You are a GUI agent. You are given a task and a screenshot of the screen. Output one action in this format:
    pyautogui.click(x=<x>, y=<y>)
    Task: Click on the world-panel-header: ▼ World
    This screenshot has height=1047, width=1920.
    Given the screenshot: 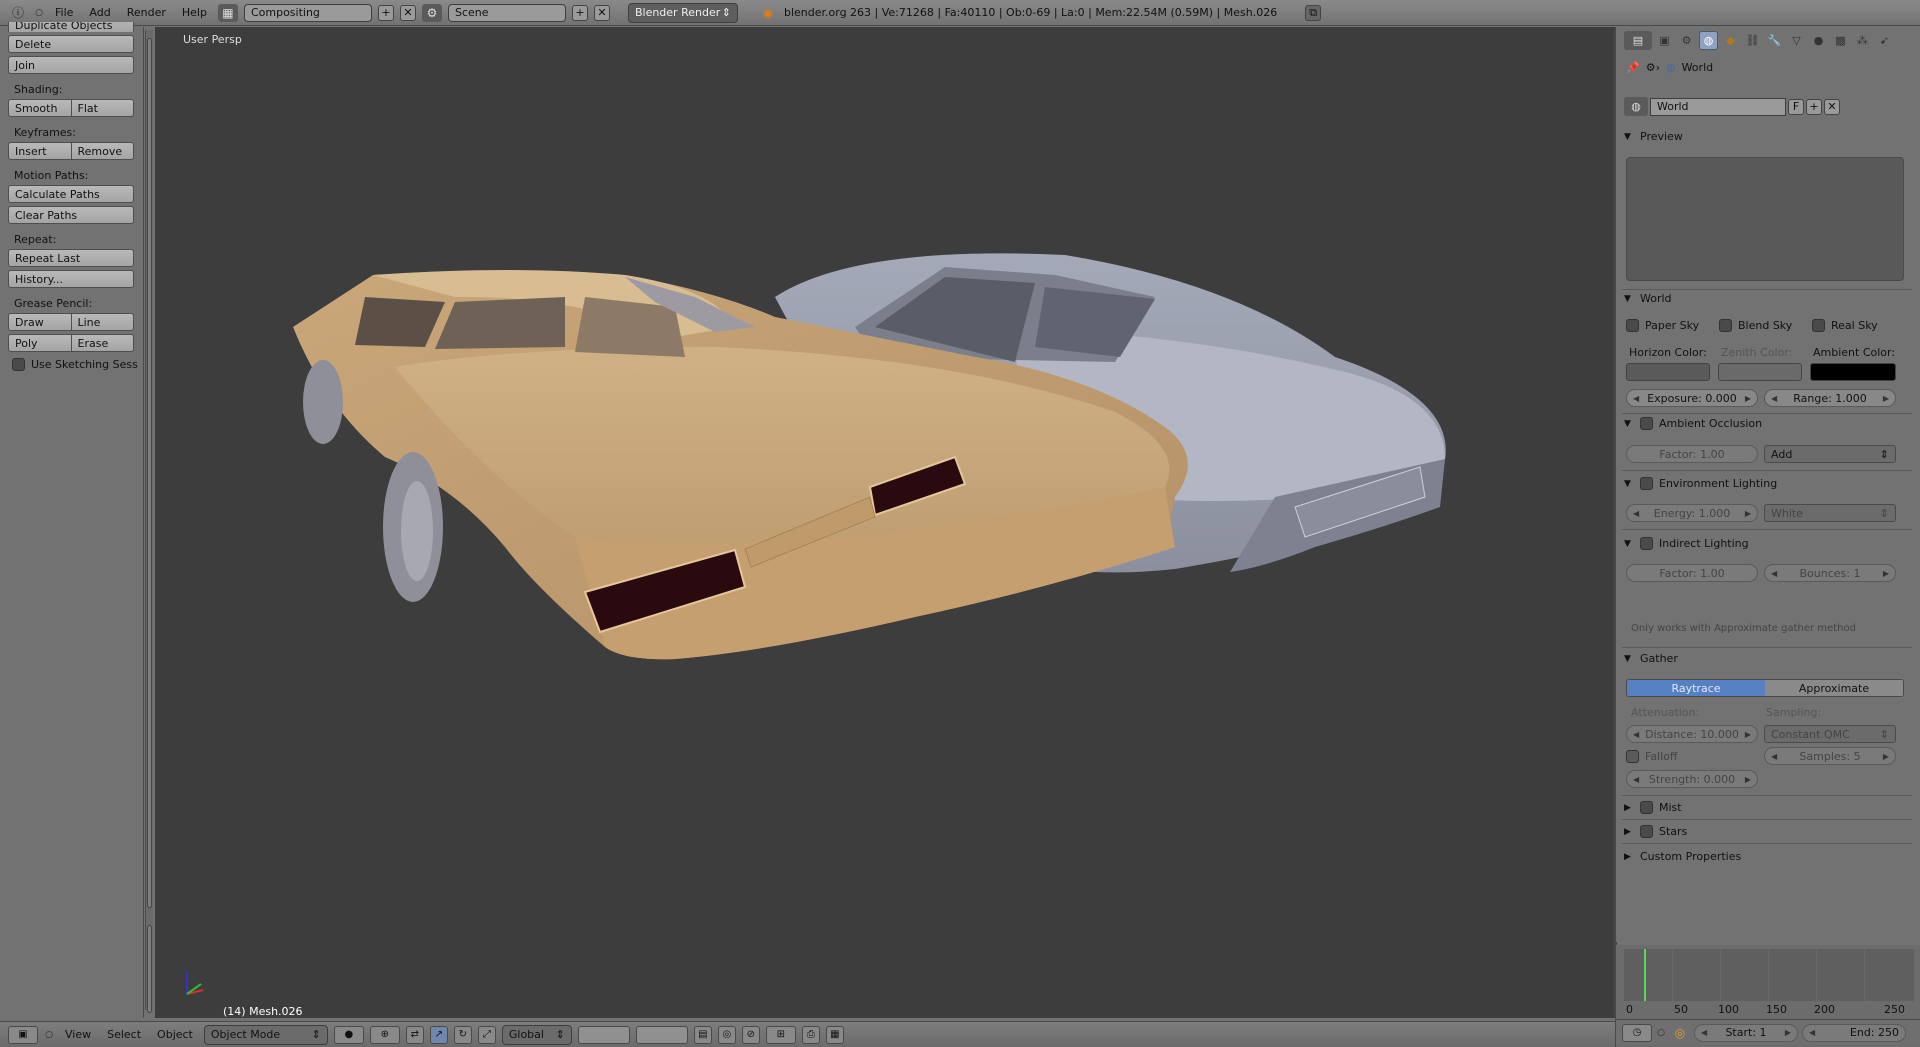 What is the action you would take?
    pyautogui.click(x=1648, y=298)
    